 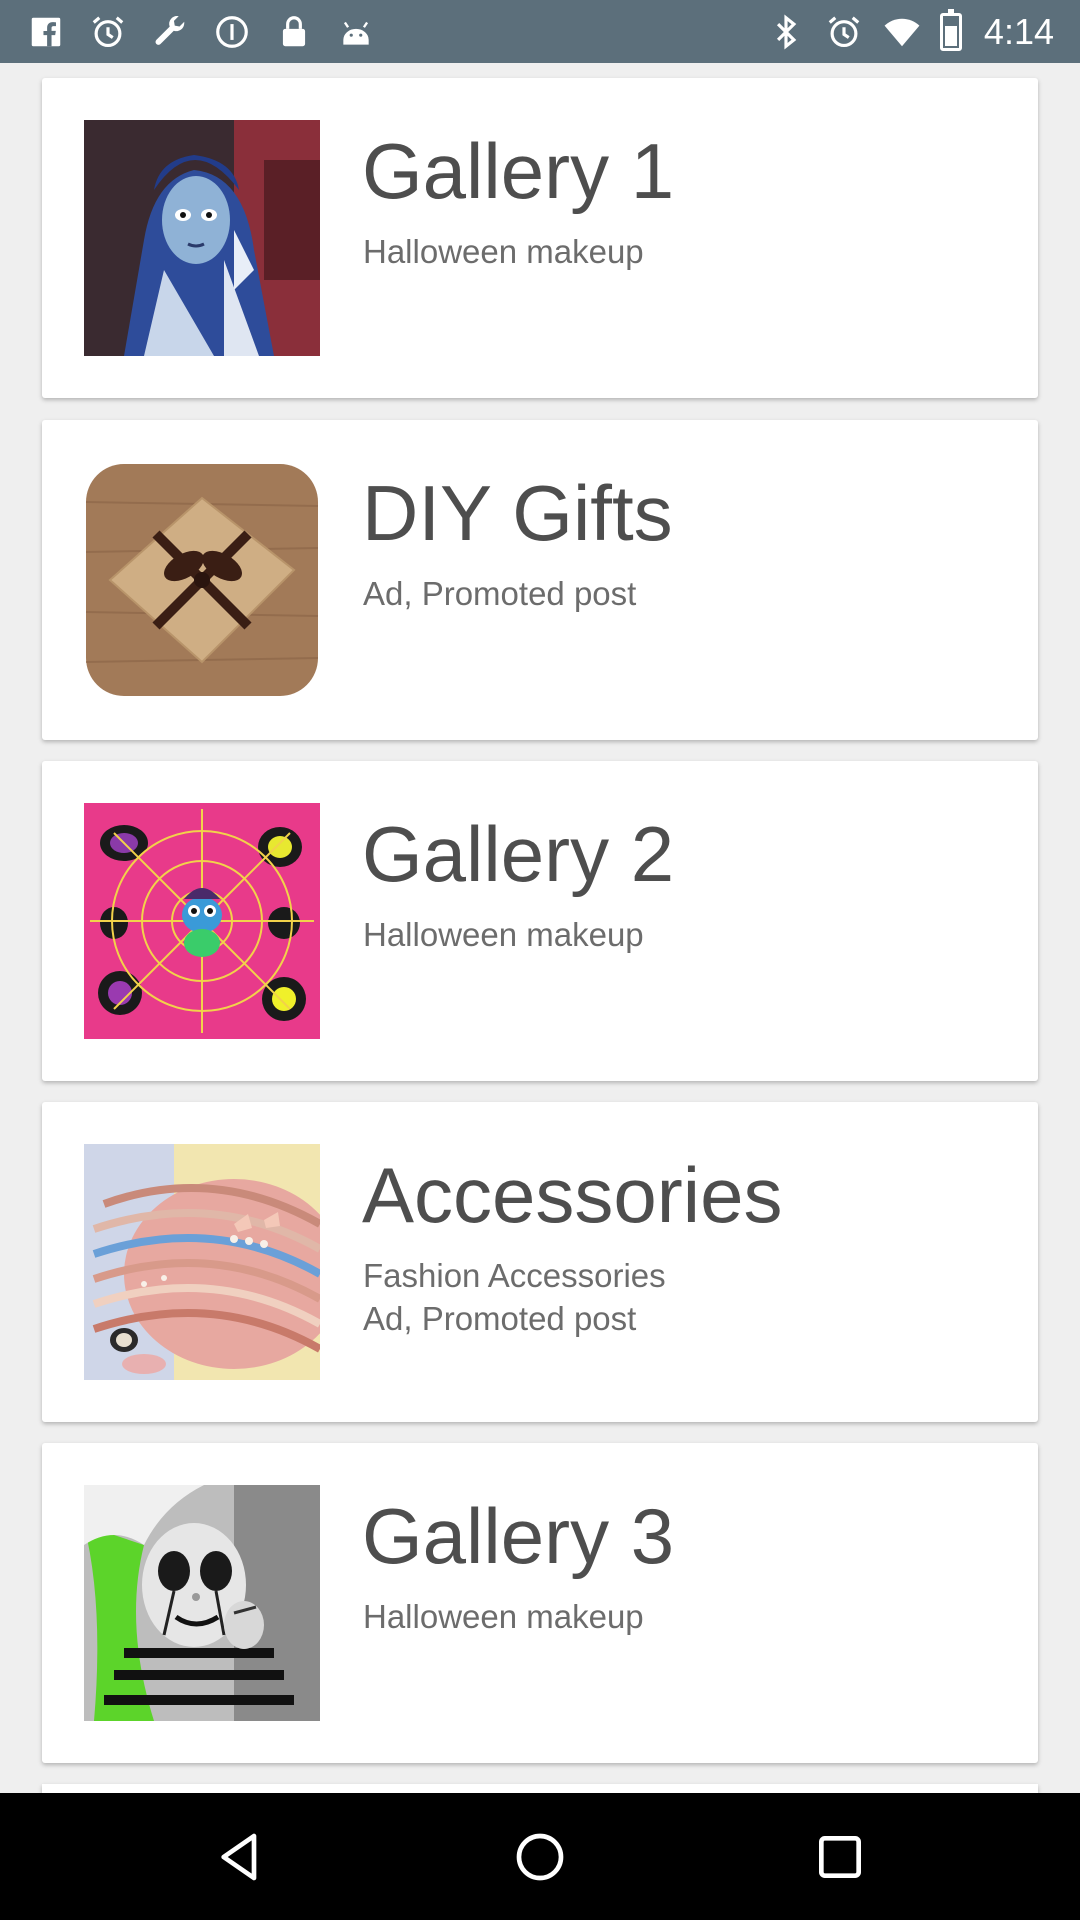 I want to click on home-icon, so click(x=540, y=1856).